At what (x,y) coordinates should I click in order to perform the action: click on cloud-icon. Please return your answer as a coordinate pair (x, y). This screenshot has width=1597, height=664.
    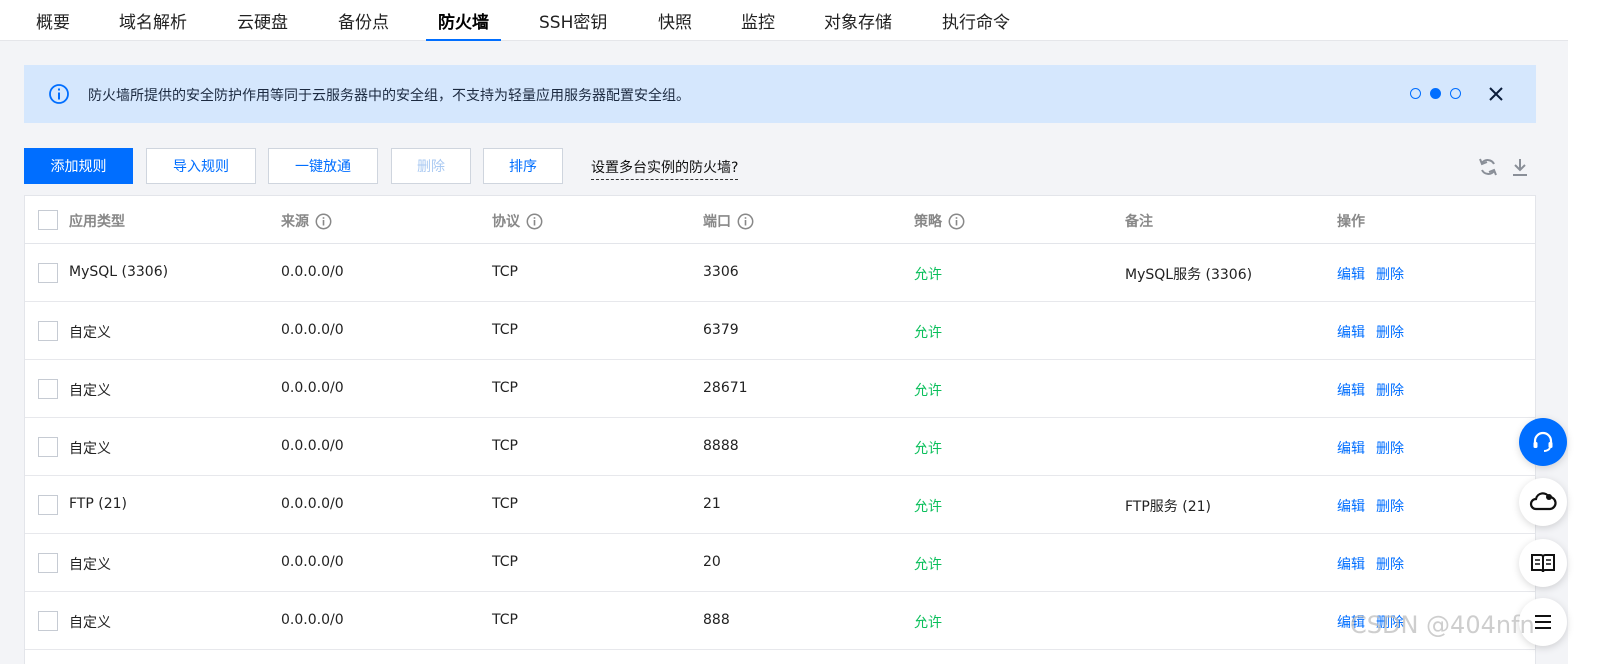
    Looking at the image, I should click on (1543, 501).